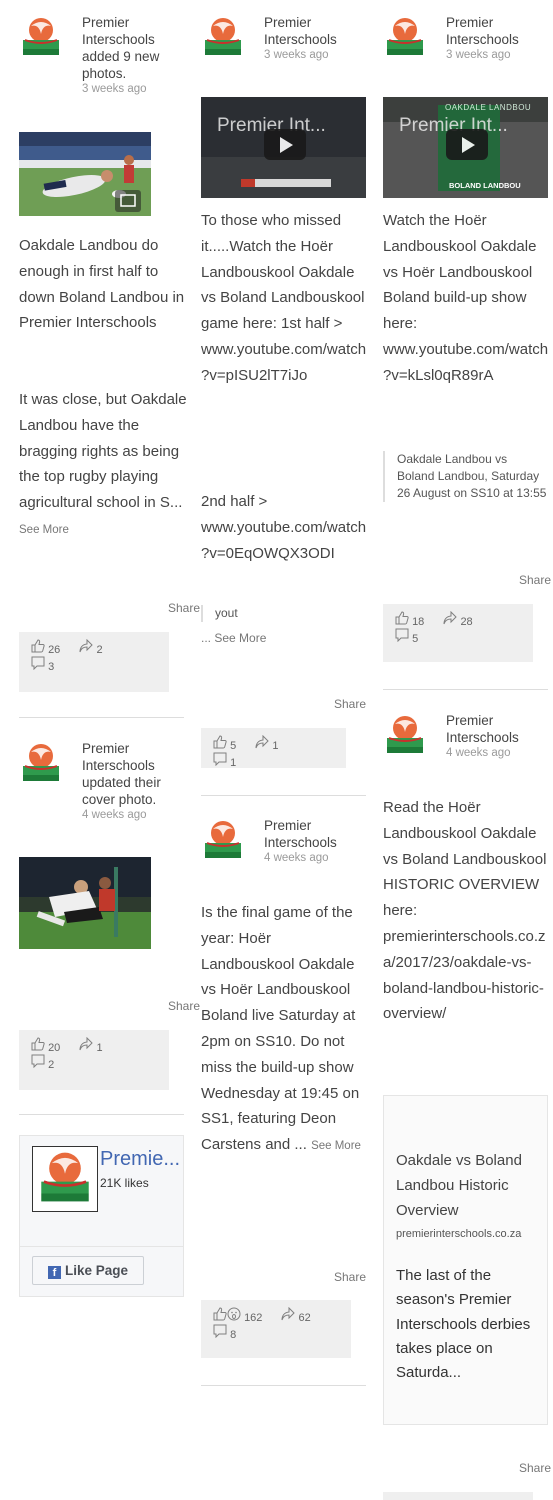 The height and width of the screenshot is (1500, 553). I want to click on like-page-button: f Like Page, so click(88, 1270).